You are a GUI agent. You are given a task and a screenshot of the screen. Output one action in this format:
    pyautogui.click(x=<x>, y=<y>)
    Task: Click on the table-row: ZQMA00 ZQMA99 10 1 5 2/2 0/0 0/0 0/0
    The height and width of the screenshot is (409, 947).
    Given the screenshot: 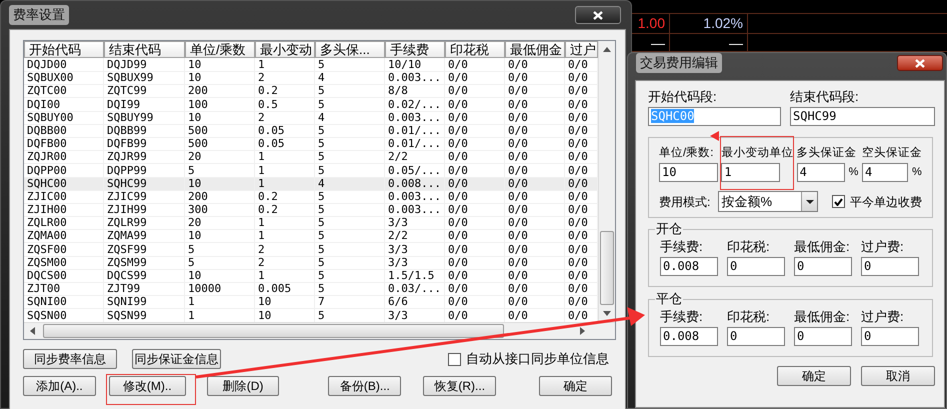 What is the action you would take?
    pyautogui.click(x=311, y=236)
    